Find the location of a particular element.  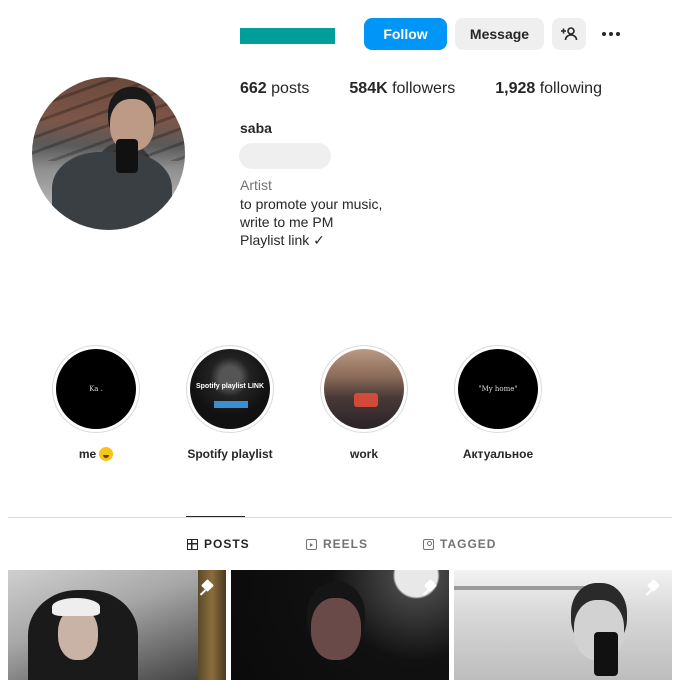

follow-button: Follow is located at coordinates (405, 34).